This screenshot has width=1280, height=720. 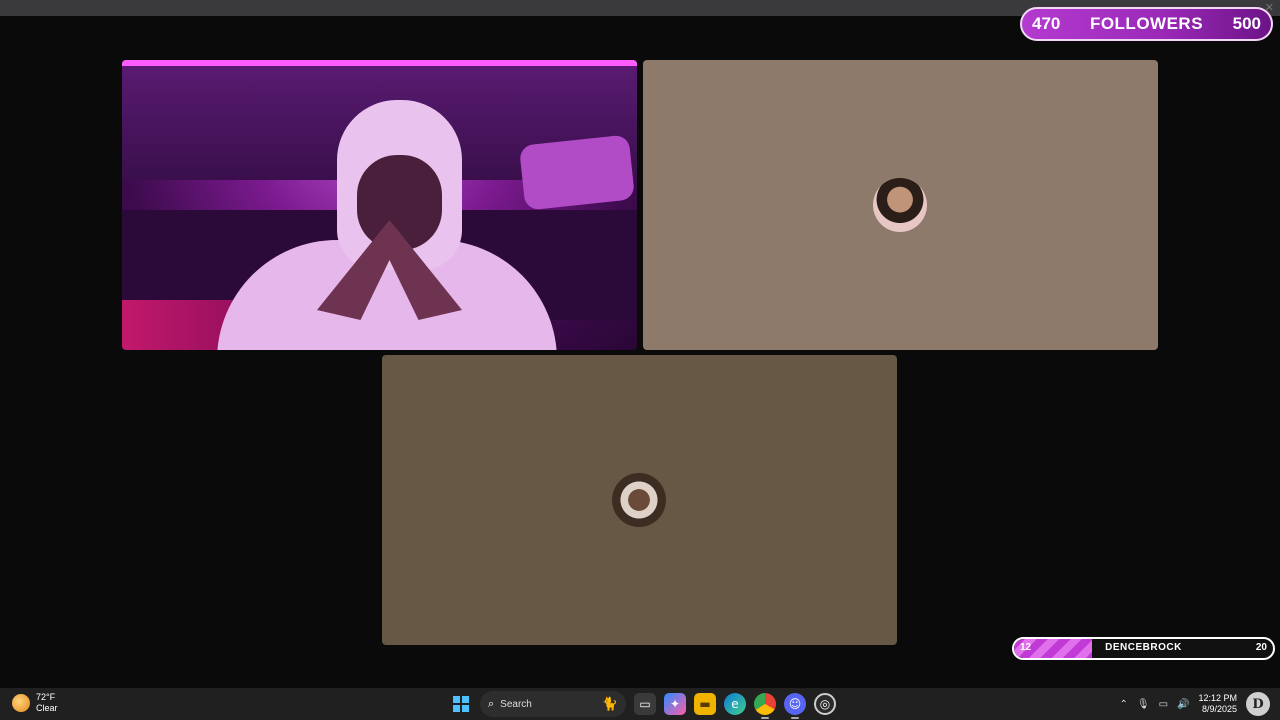 I want to click on scene-light-bar, so click(x=379, y=63).